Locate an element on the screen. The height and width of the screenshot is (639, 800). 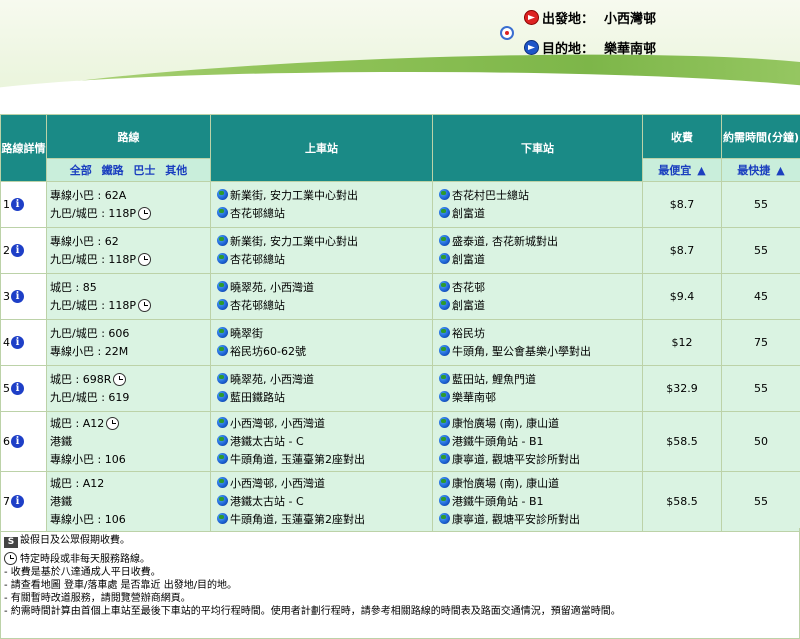
filter-bus: 巴士 is located at coordinates (144, 170).